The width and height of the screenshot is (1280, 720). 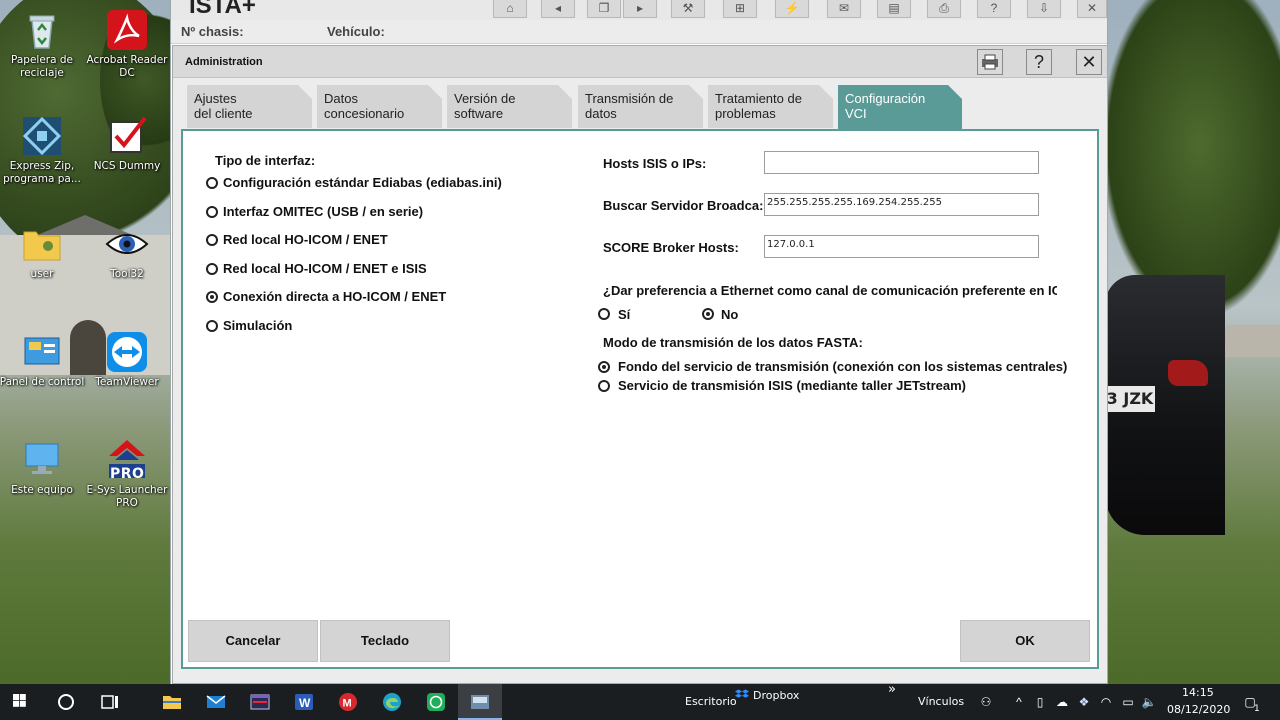 What do you see at coordinates (844, 9) in the screenshot?
I see `mail-icon: ✉` at bounding box center [844, 9].